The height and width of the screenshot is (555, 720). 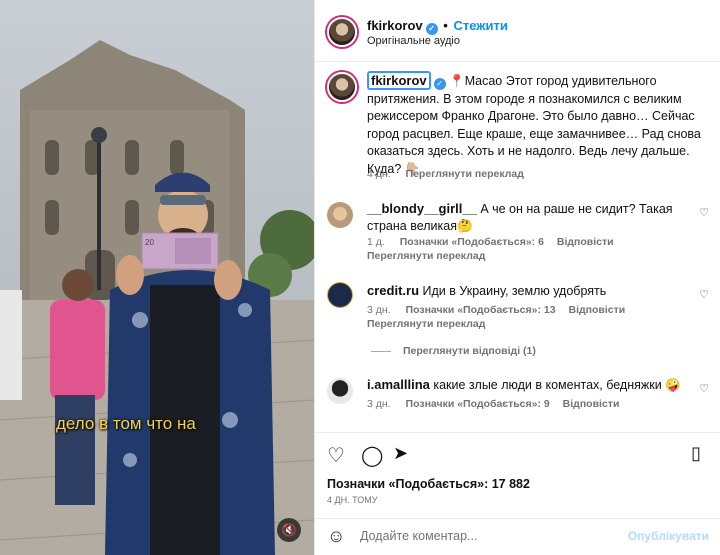 I want to click on banknote-value: 20, so click(x=149, y=242).